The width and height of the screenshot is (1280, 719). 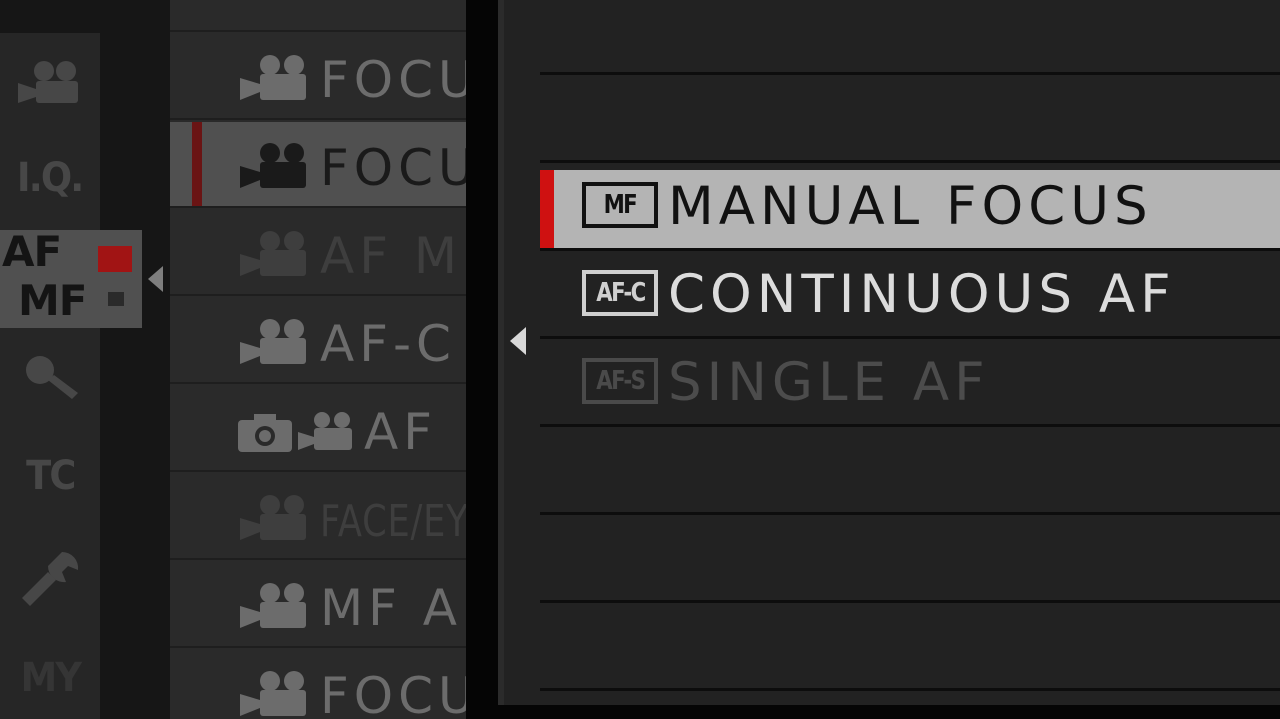 What do you see at coordinates (52, 300) in the screenshot?
I see `tab-mf-label: MF` at bounding box center [52, 300].